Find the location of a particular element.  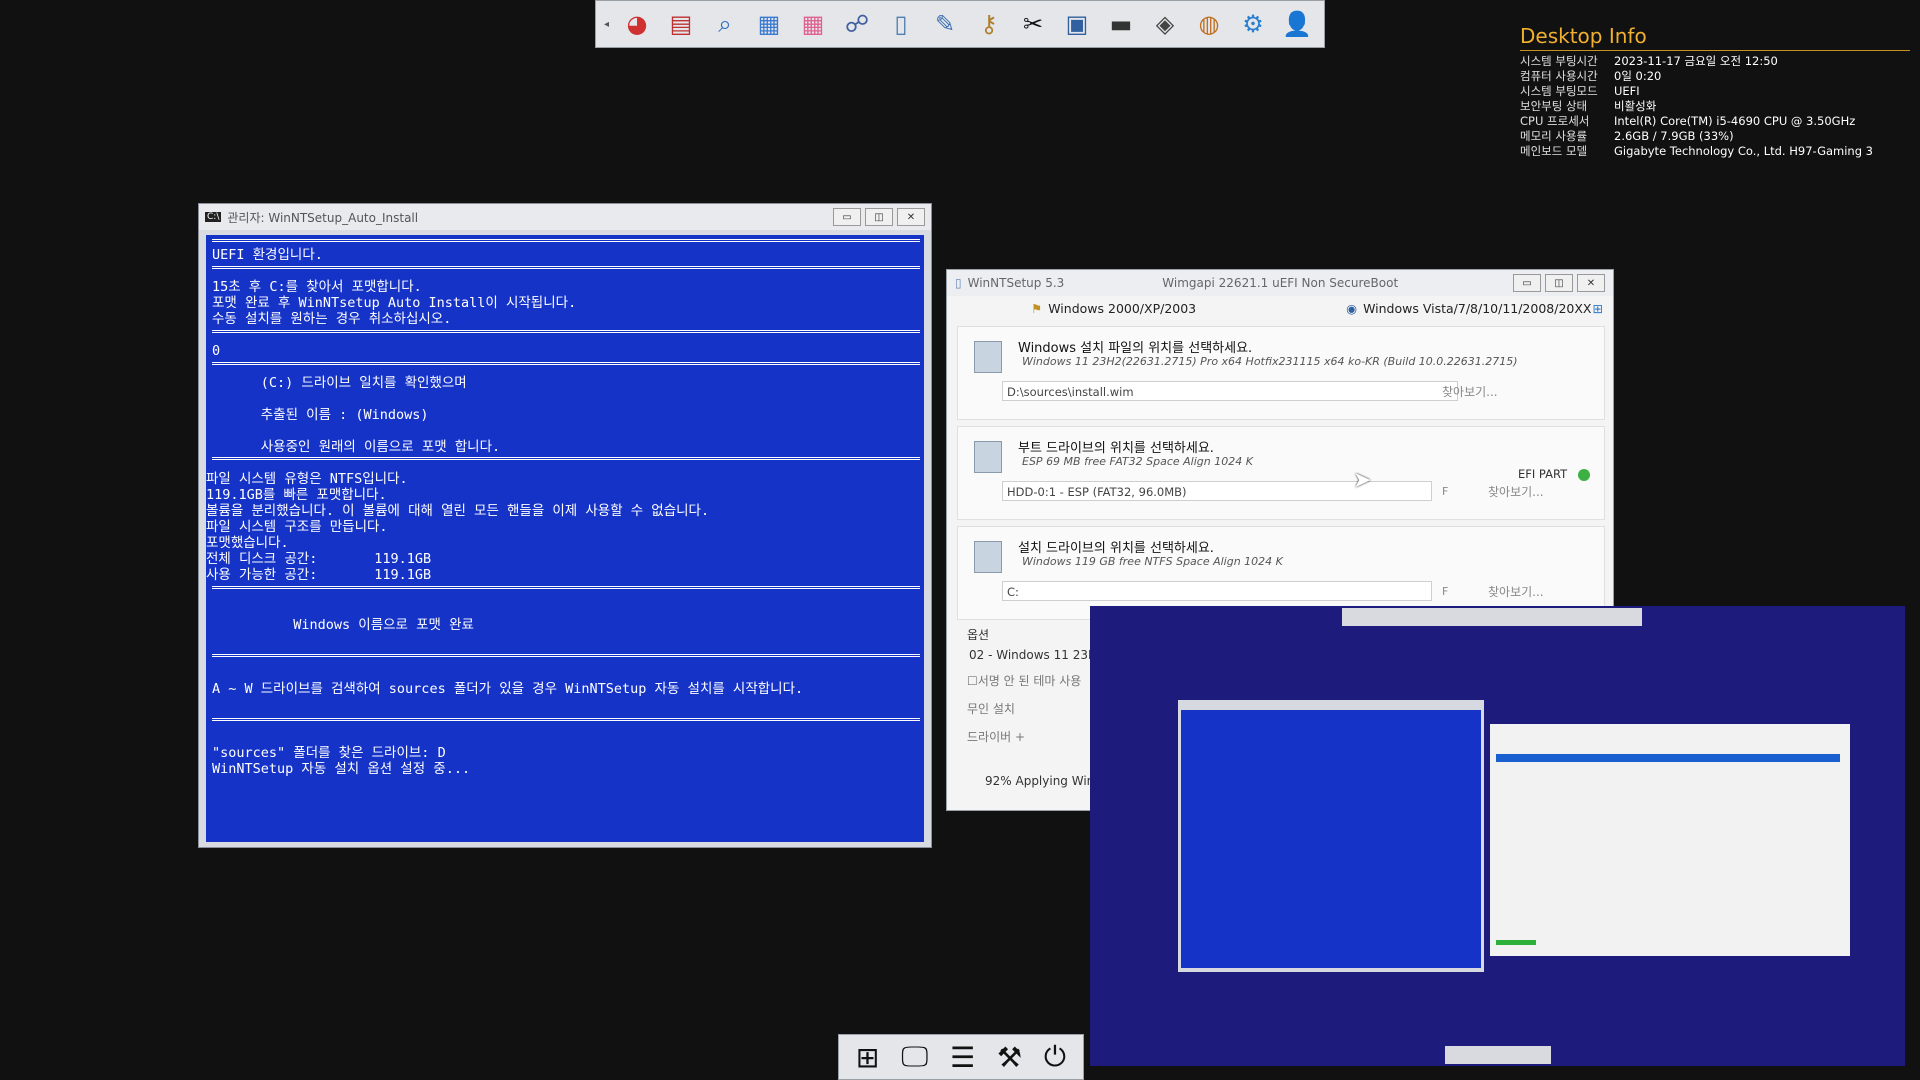

info-key: 보안부팅 상태 is located at coordinates (1554, 106).